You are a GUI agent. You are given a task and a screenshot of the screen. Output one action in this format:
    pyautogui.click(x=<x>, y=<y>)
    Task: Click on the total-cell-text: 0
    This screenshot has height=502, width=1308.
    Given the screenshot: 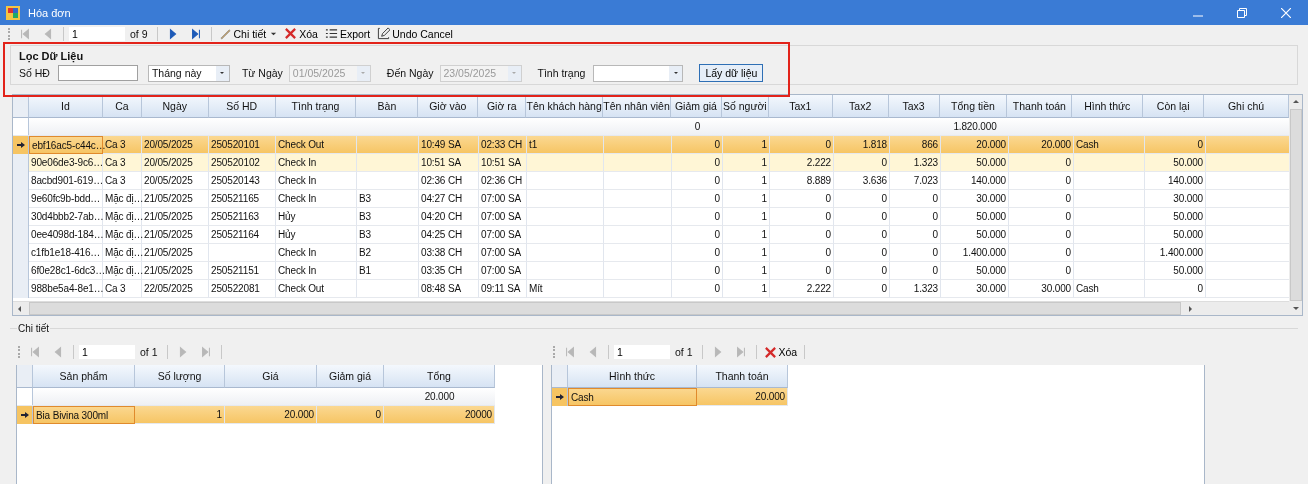 What is the action you would take?
    pyautogui.click(x=697, y=127)
    